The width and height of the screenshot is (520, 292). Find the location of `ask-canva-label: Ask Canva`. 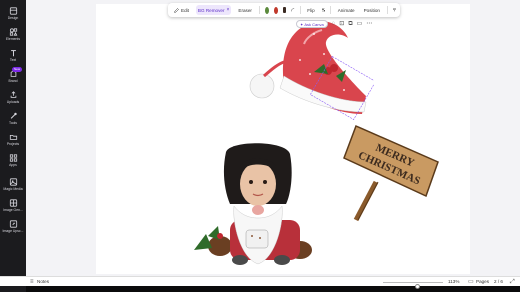

ask-canva-label: Ask Canva is located at coordinates (314, 24).